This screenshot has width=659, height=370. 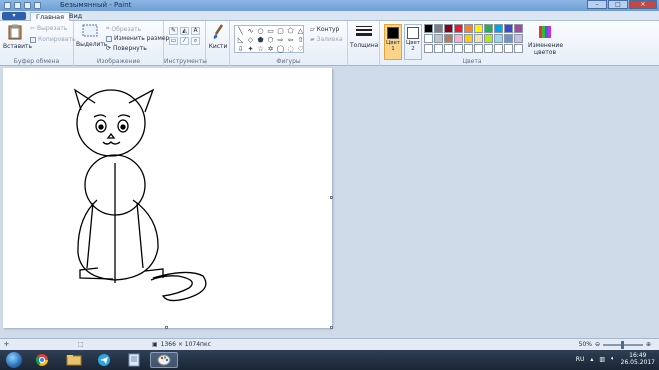 What do you see at coordinates (290, 40) in the screenshot?
I see `arrow-left-icon: ⇦` at bounding box center [290, 40].